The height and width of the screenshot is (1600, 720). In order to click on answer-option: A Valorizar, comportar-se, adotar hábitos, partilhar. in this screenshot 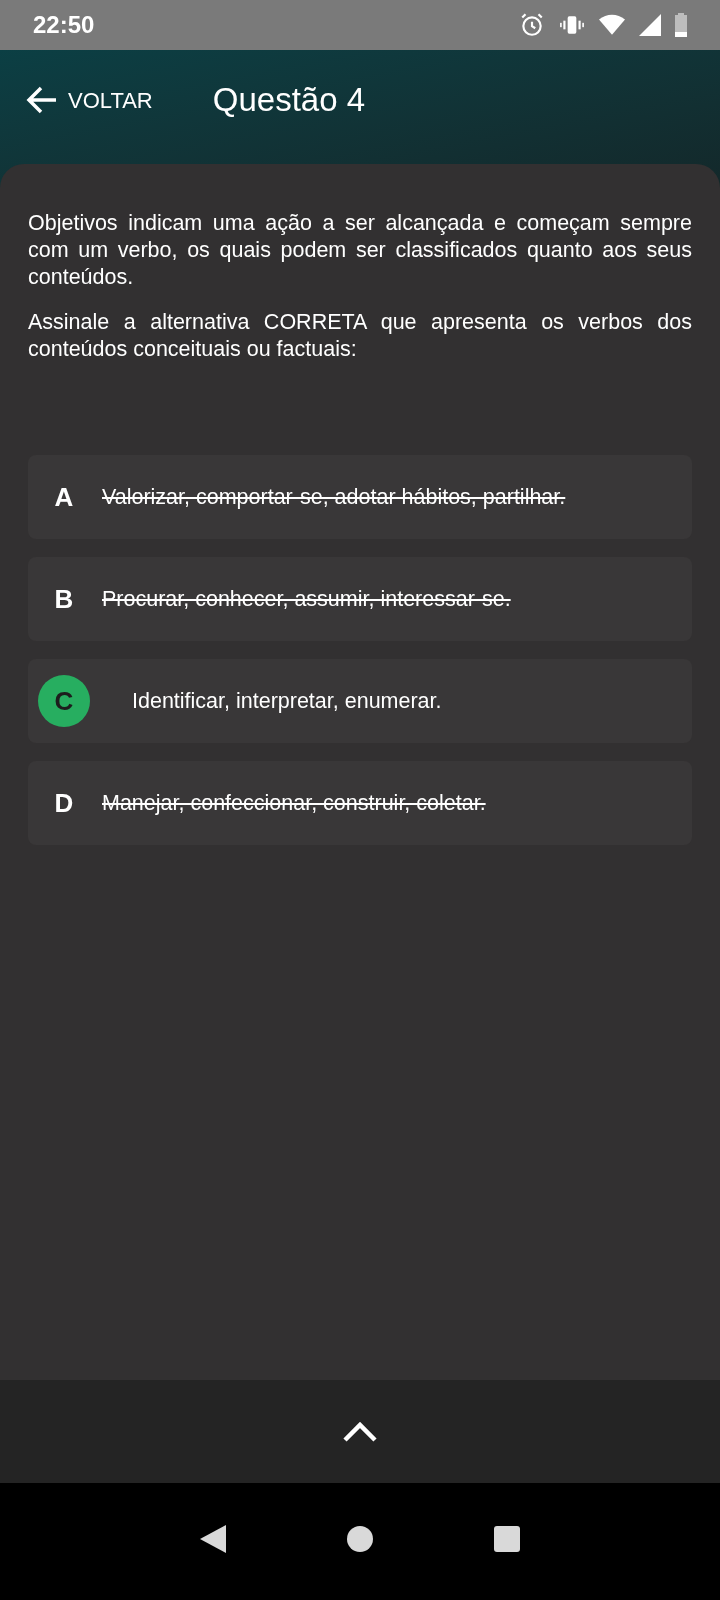, I will do `click(360, 497)`.